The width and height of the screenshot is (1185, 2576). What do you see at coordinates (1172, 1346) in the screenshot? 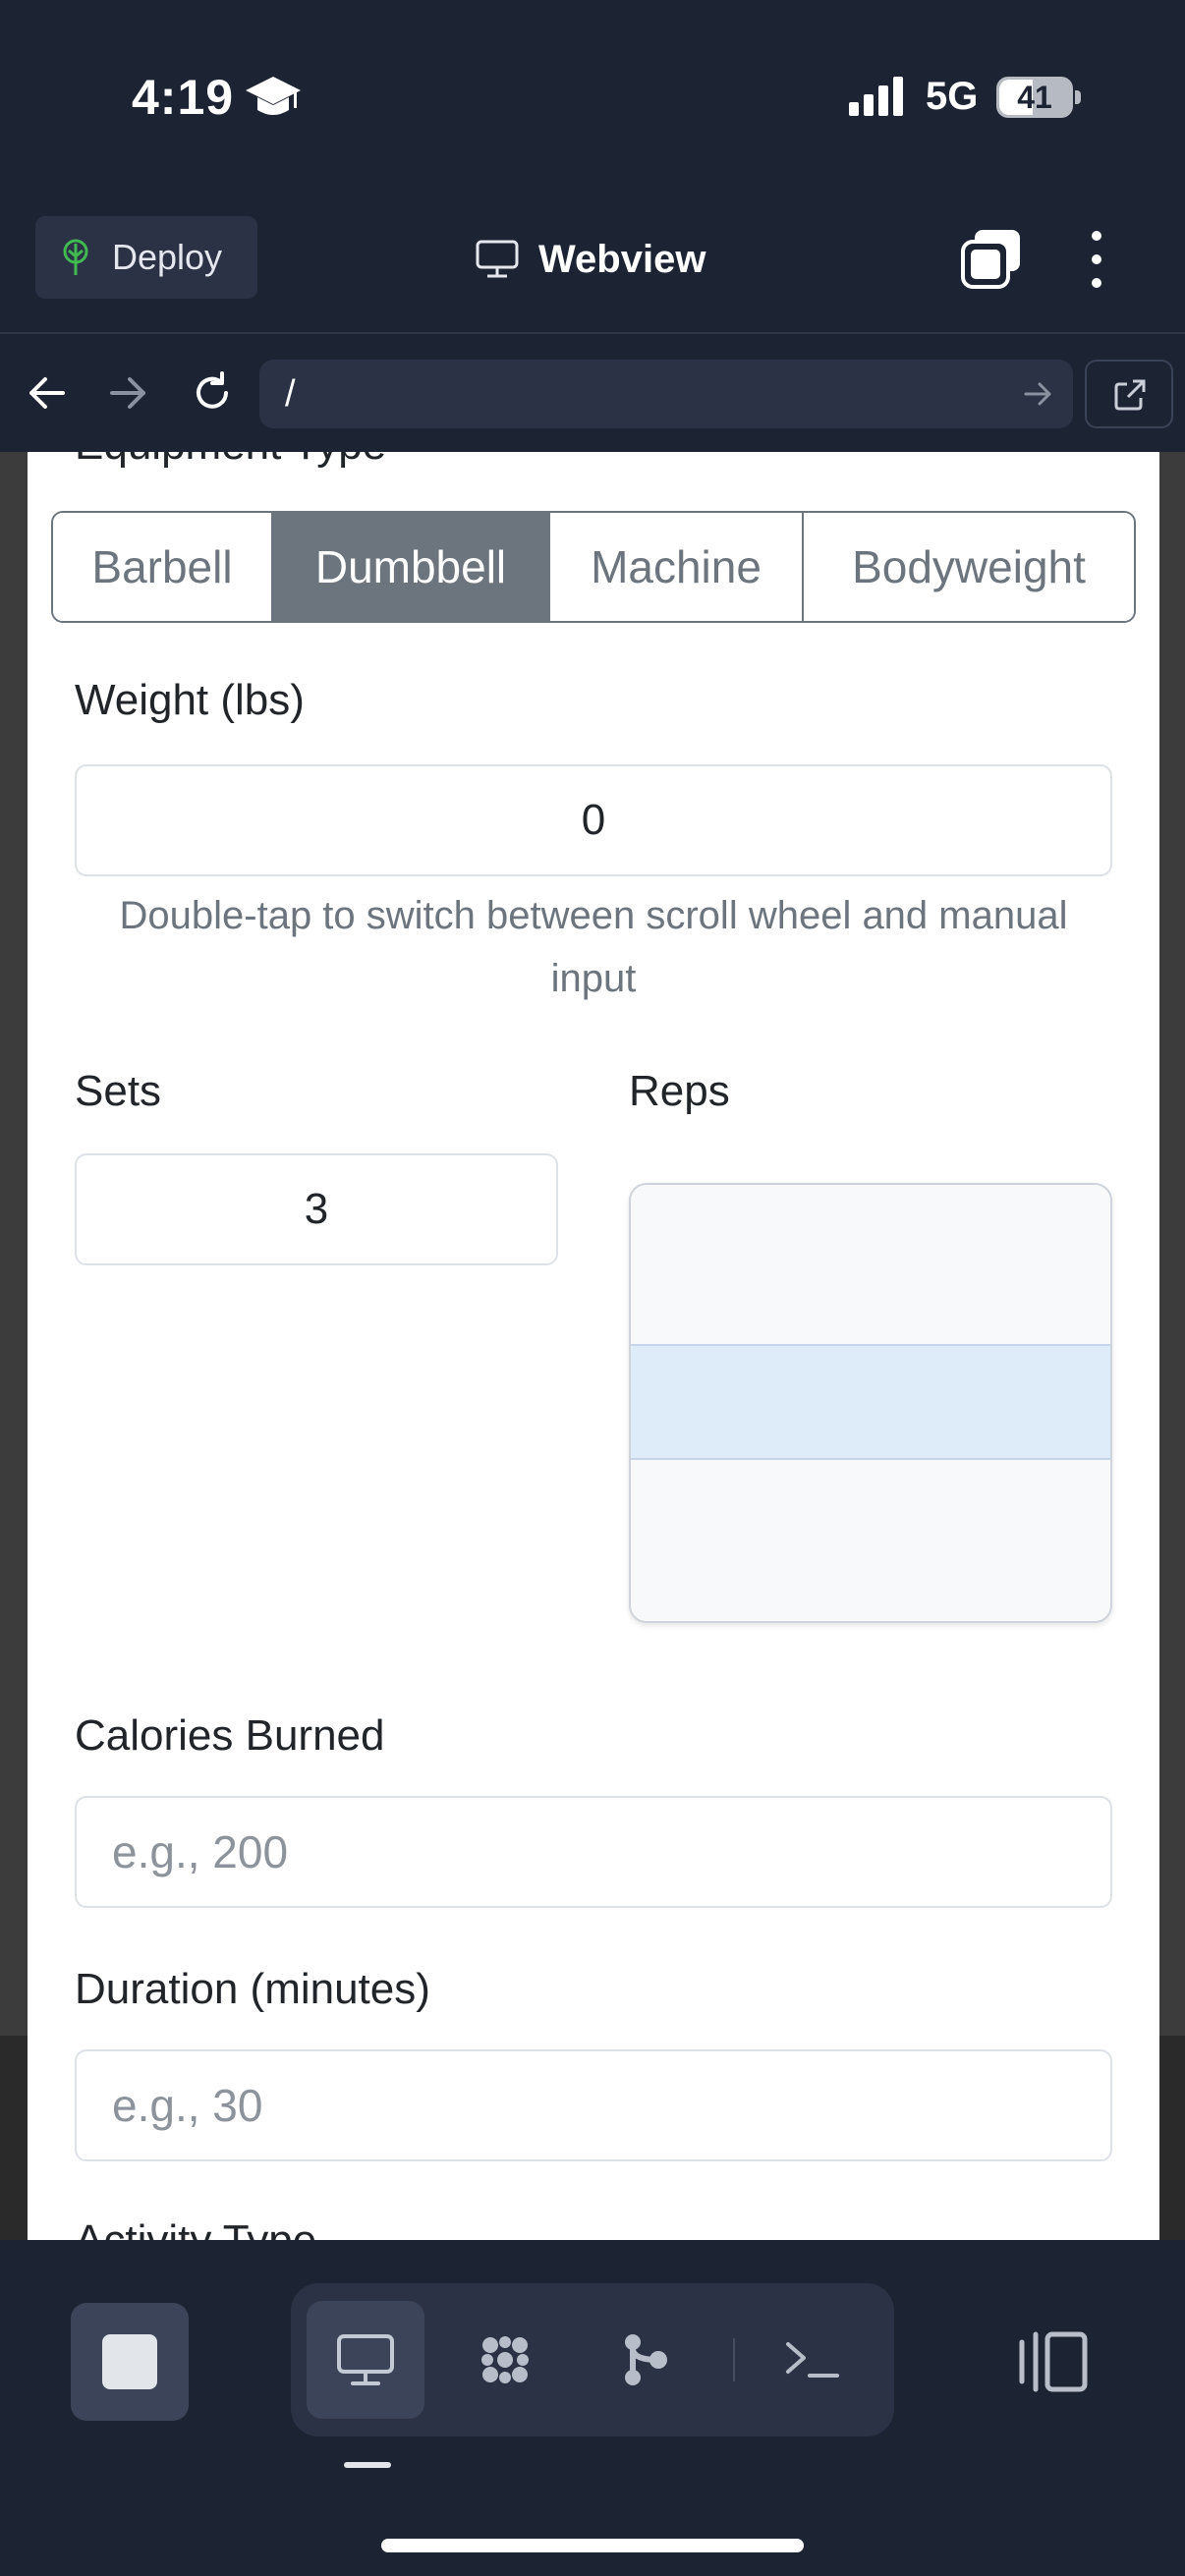
I see `right-gutter` at bounding box center [1172, 1346].